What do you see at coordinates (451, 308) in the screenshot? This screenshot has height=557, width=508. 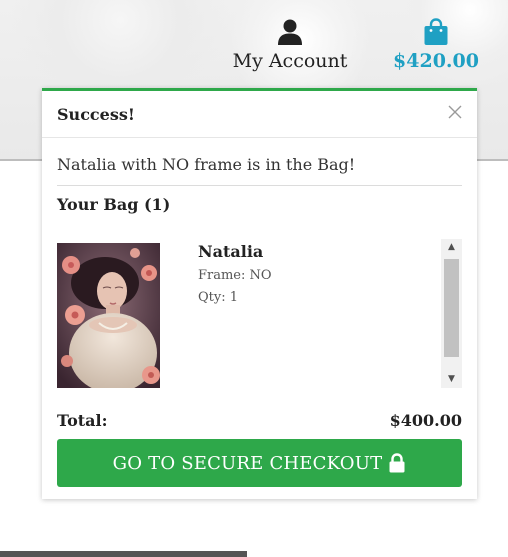 I see `scrollbar-thumb` at bounding box center [451, 308].